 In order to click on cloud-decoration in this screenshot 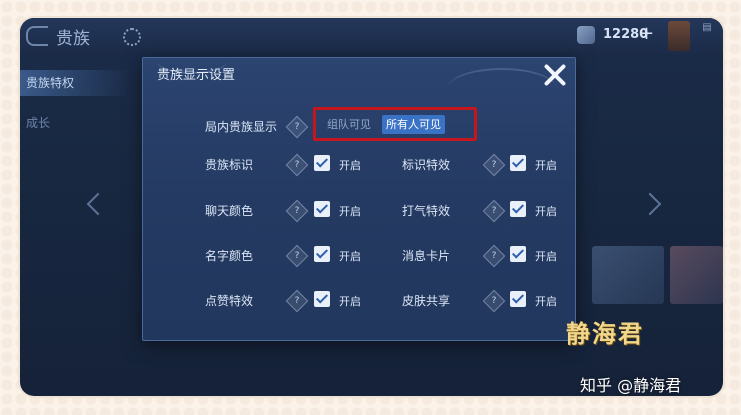, I will do `click(502, 89)`.